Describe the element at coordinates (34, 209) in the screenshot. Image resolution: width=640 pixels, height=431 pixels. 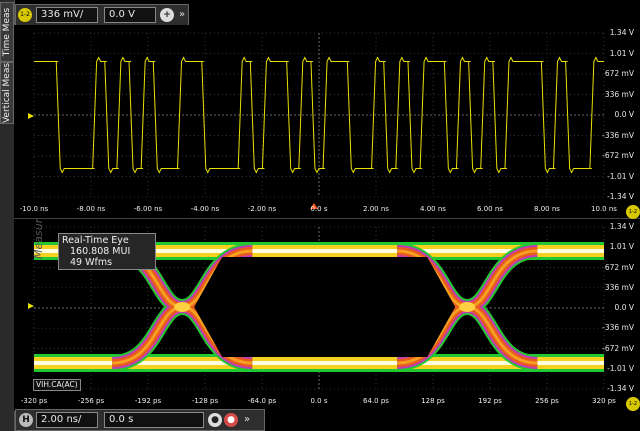
I see `wave-x-tick-label: -10.0 ns` at that location.